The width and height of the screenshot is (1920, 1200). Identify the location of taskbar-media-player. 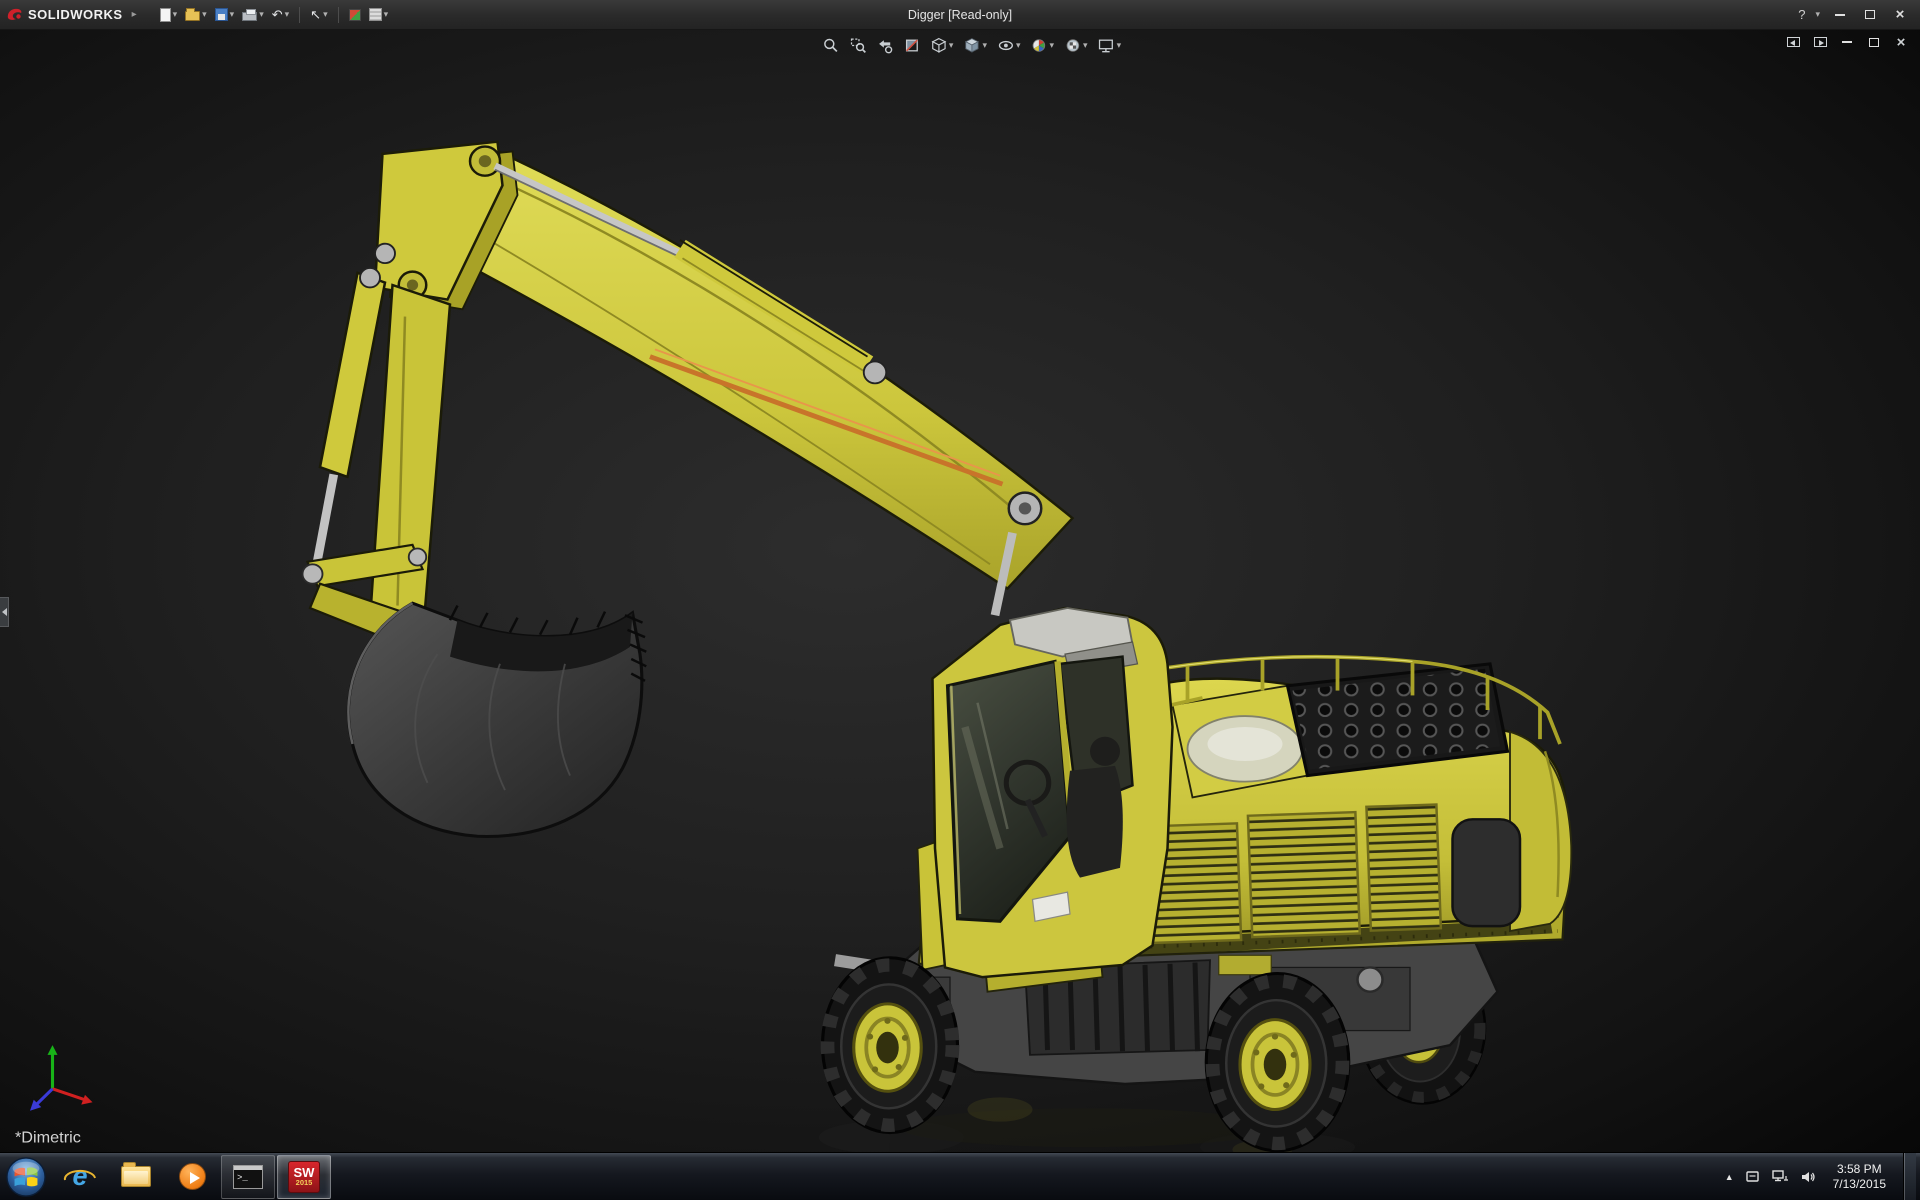
(192, 1177).